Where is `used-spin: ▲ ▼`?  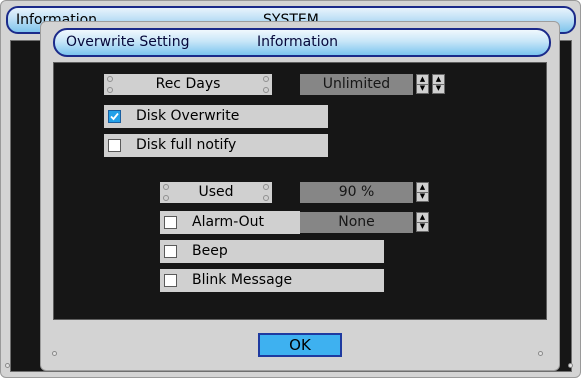
used-spin: ▲ ▼ is located at coordinates (422, 192).